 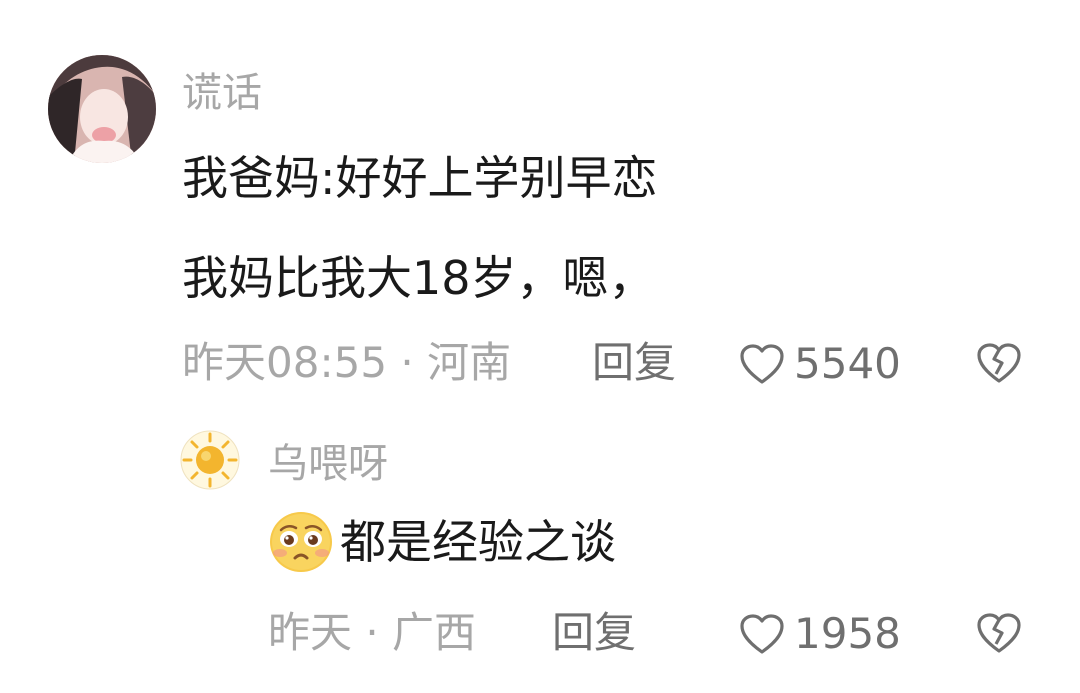 What do you see at coordinates (847, 363) in the screenshot?
I see `like-count: 5540` at bounding box center [847, 363].